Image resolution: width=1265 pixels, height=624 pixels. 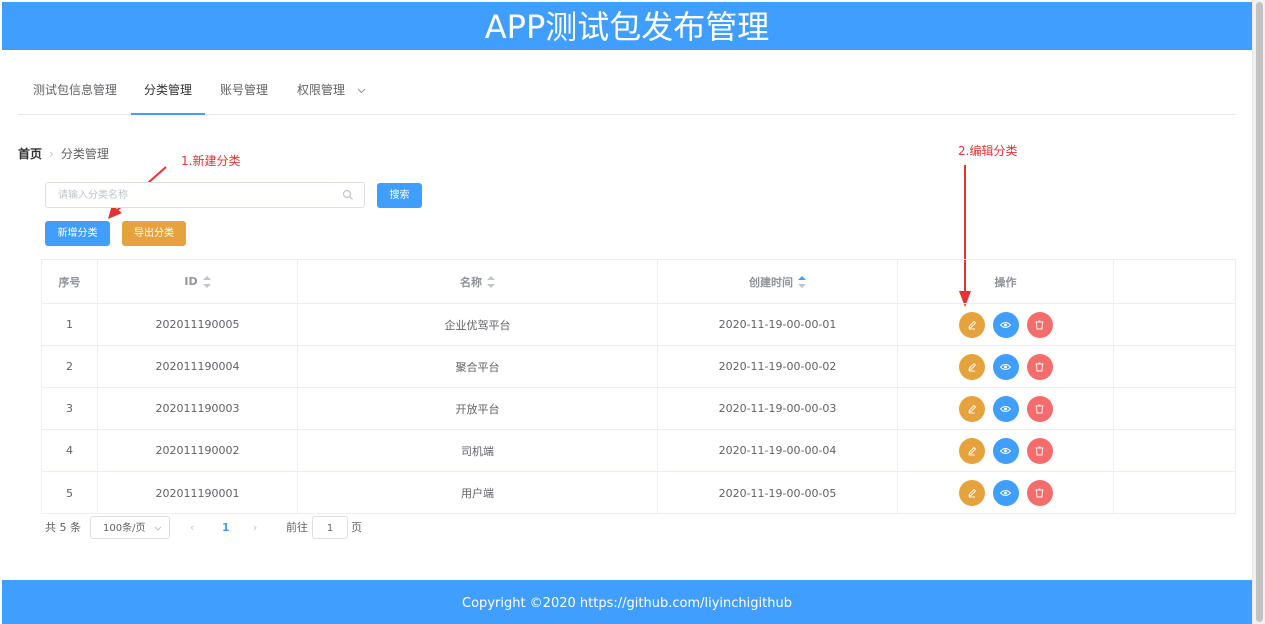 I want to click on cell-index: 1, so click(x=70, y=324).